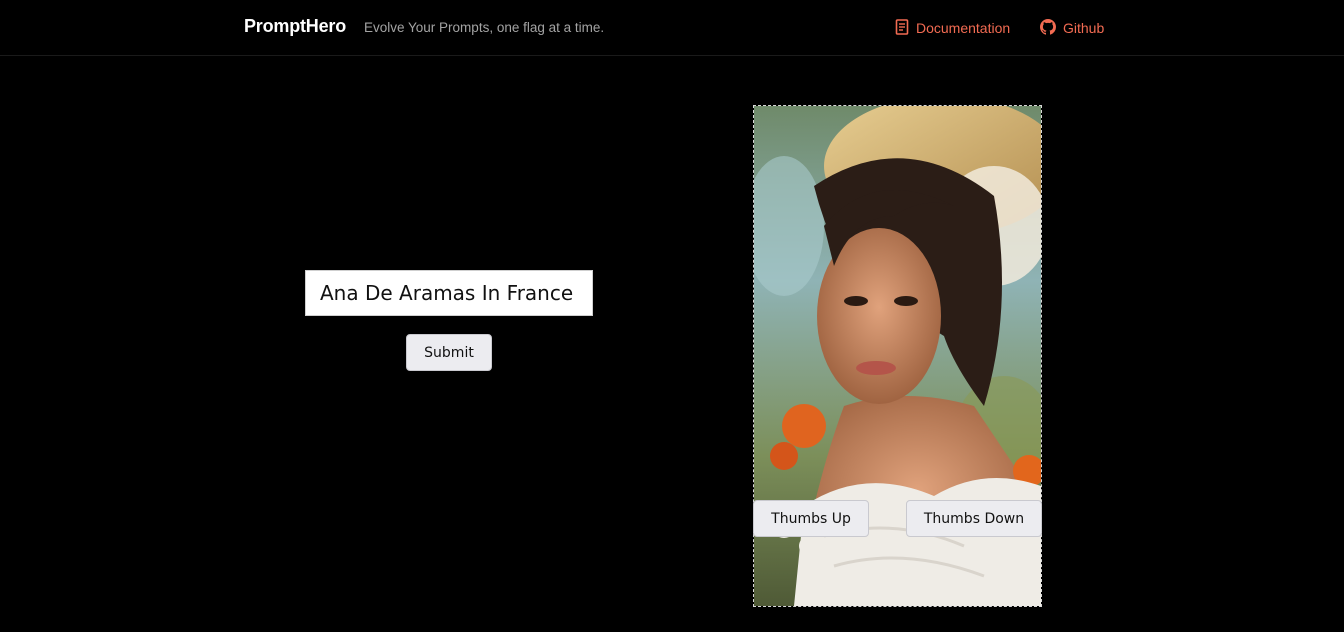 This screenshot has width=1344, height=632. I want to click on thumbs-down-button: Thumbs Down, so click(974, 518).